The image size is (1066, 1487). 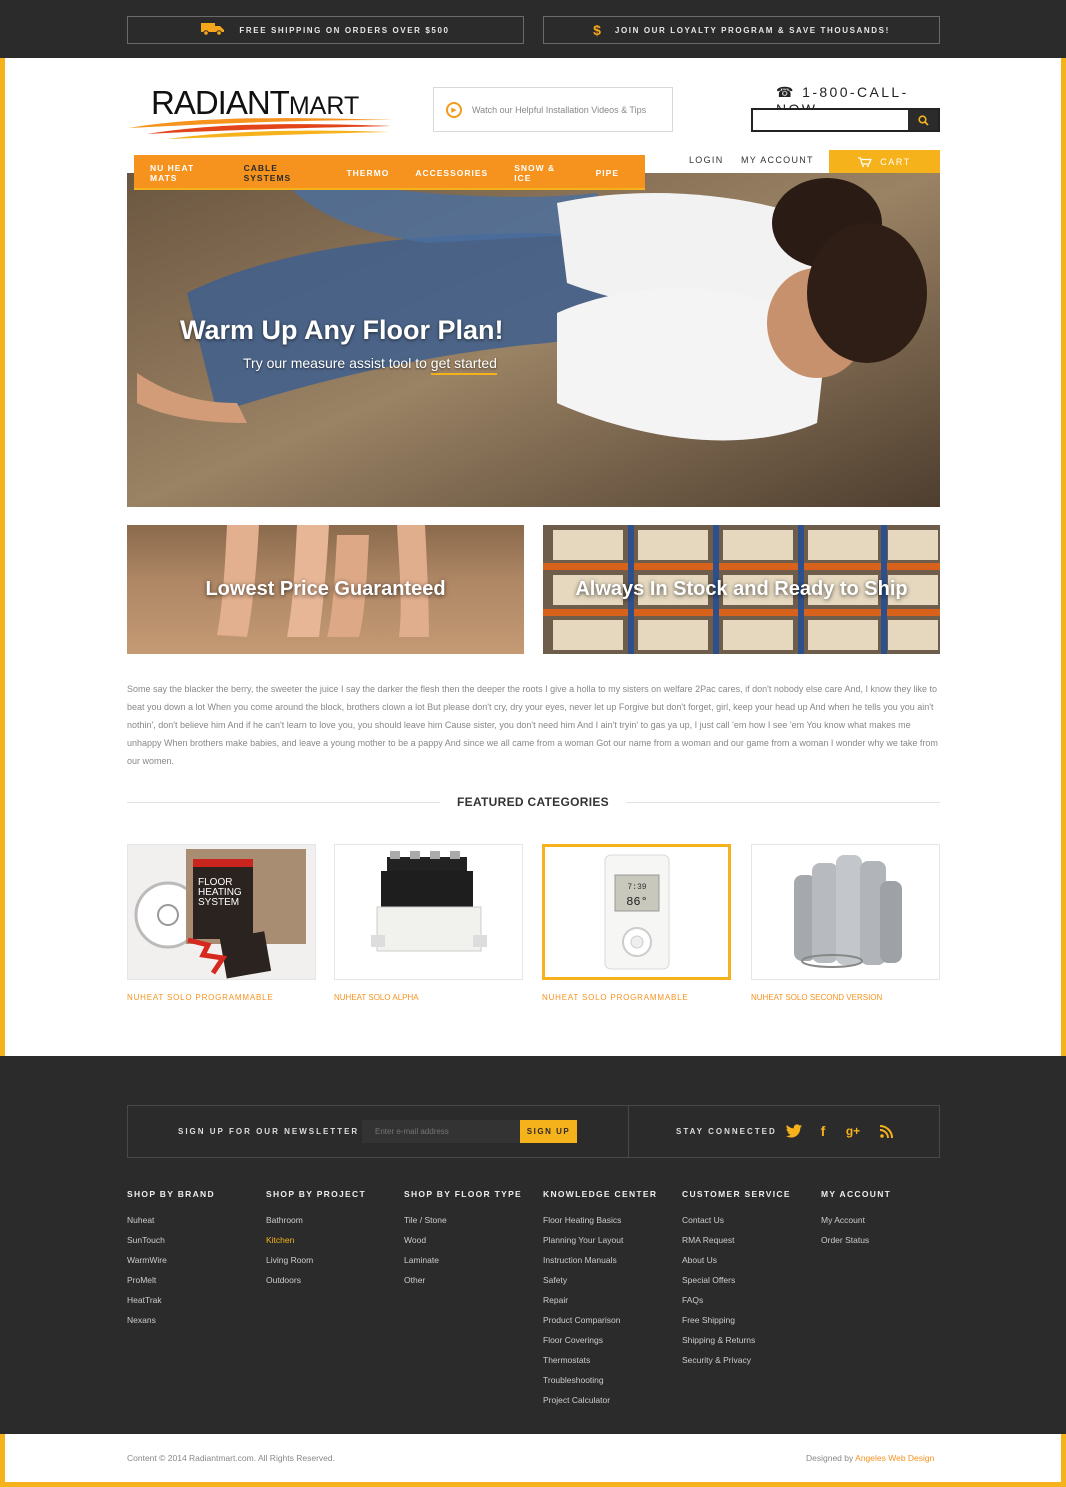 I want to click on cart-button: CART, so click(x=884, y=161).